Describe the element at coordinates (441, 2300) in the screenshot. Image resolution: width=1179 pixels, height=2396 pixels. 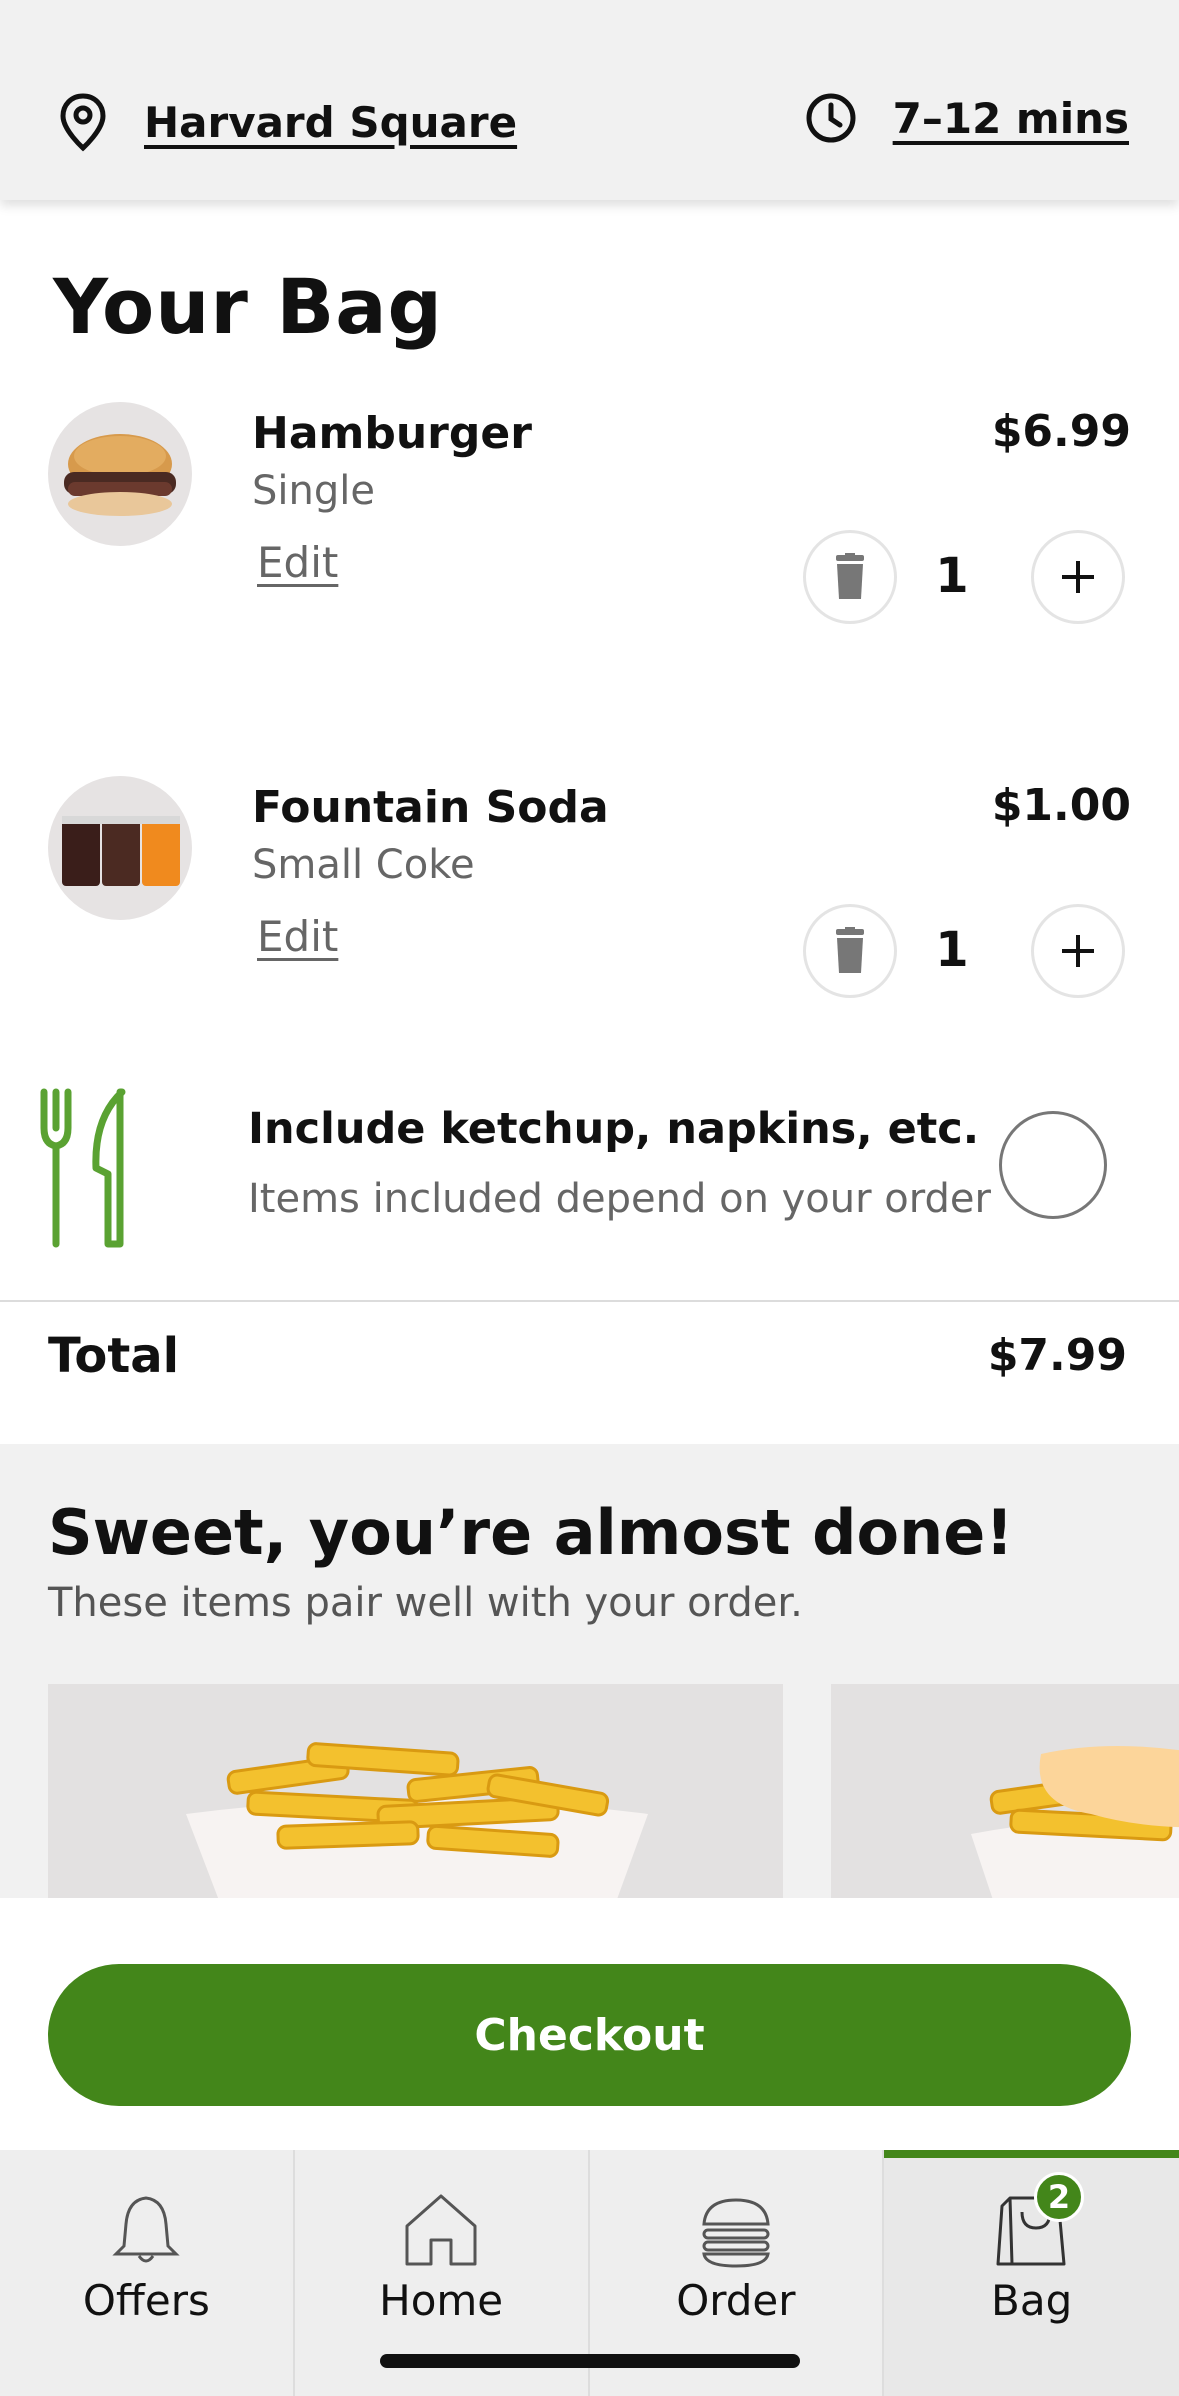
I see `tab-label: Home` at that location.